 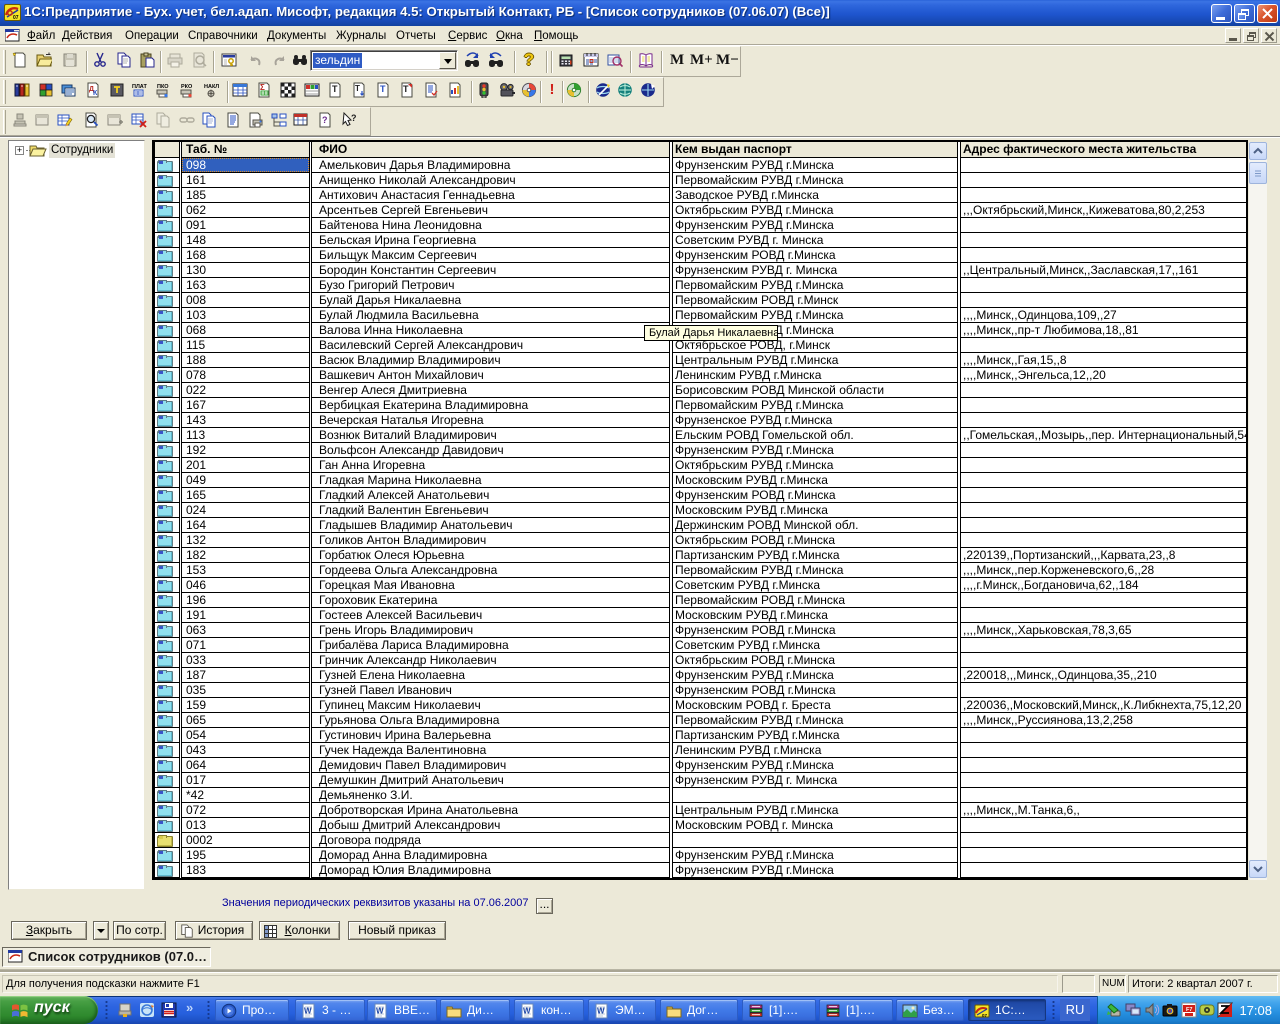 I want to click on svg-text: НАКЛ, so click(x=211, y=87).